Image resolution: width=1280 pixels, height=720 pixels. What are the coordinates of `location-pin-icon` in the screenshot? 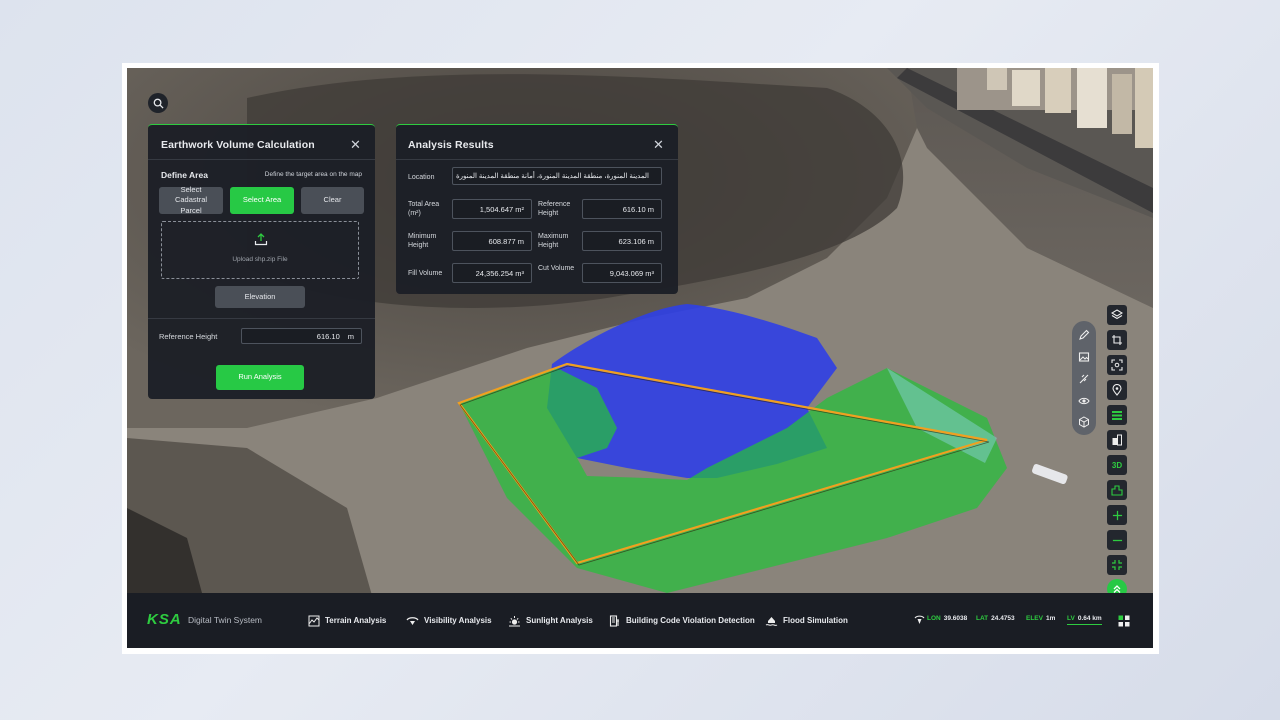 It's located at (1117, 390).